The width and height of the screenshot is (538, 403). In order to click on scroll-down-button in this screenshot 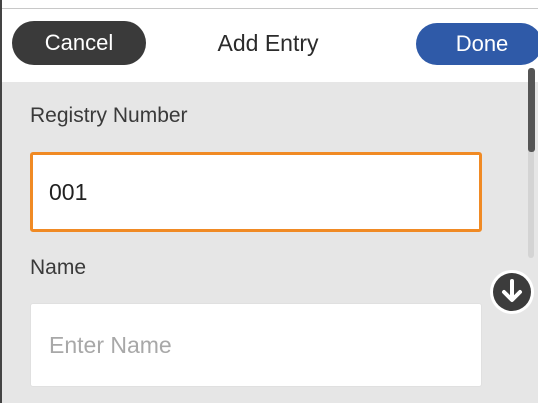, I will do `click(512, 292)`.